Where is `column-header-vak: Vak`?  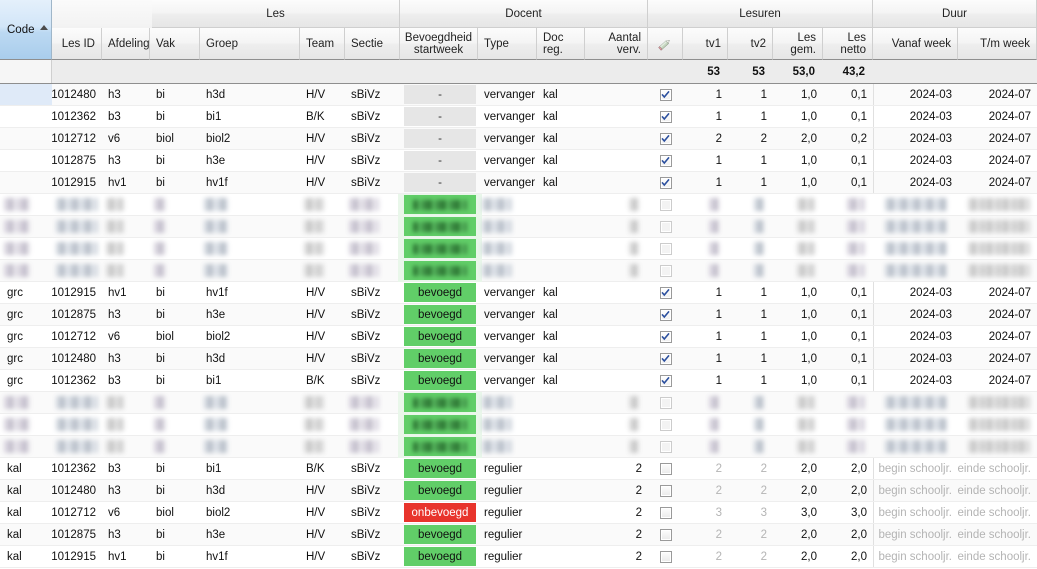
column-header-vak: Vak is located at coordinates (175, 44).